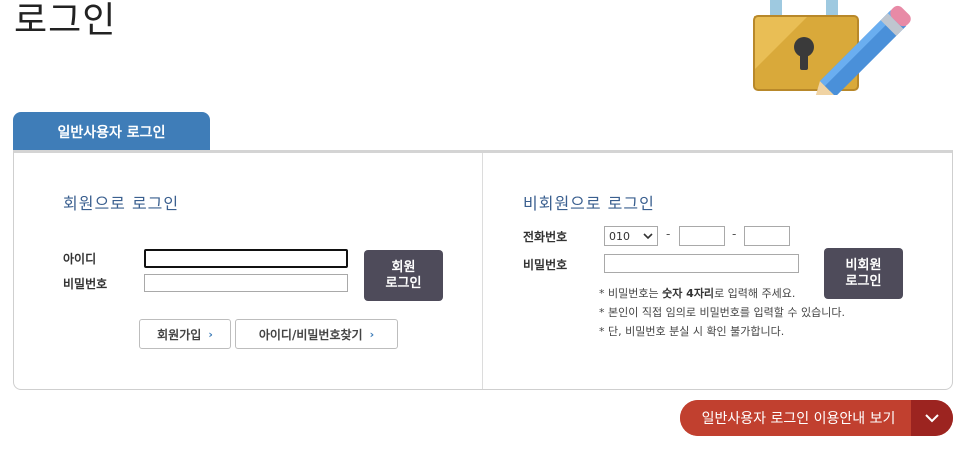 The width and height of the screenshot is (961, 455). Describe the element at coordinates (863, 265) in the screenshot. I see `guest-login-button-line1: 비회원` at that location.